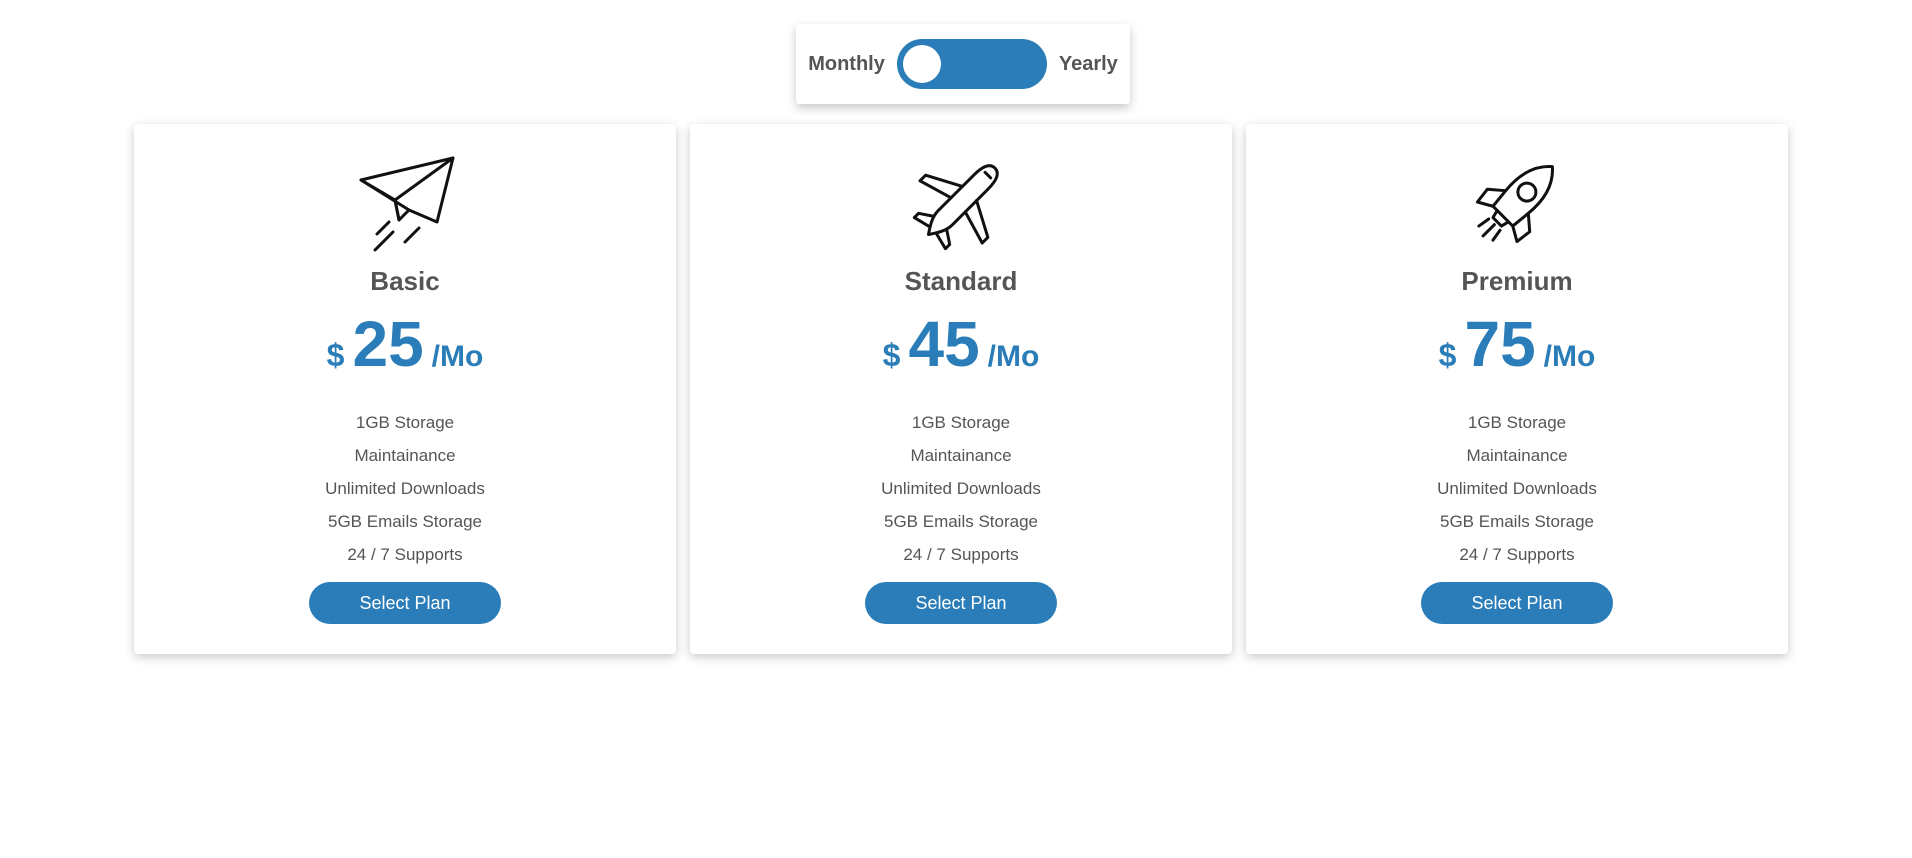 This screenshot has height=858, width=1912. I want to click on plan-name: Basic, so click(405, 281).